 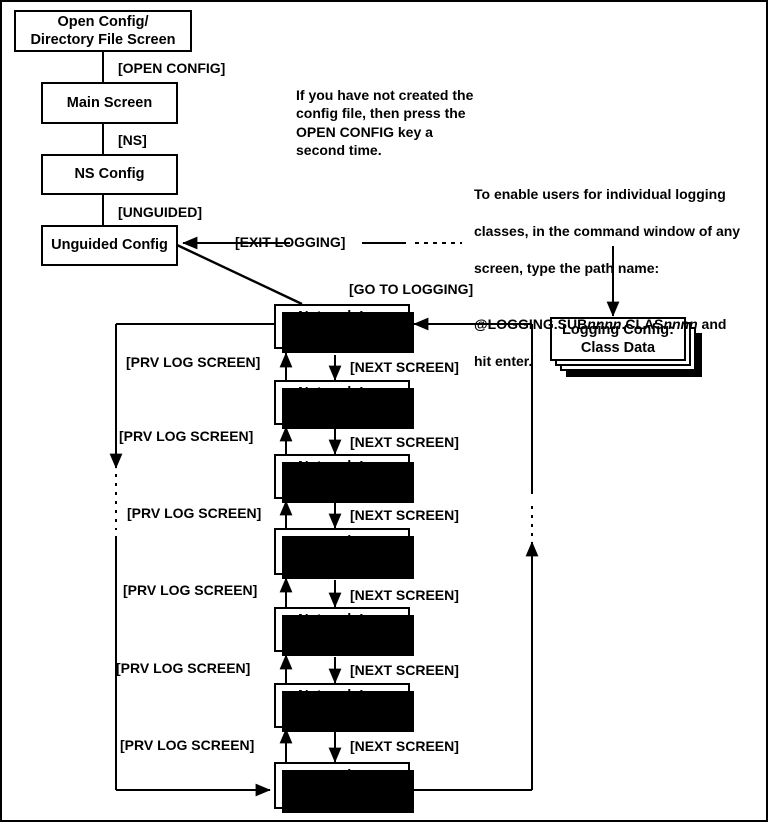 I want to click on node-network-log-config-4: Network Log Config (4), so click(x=344, y=553).